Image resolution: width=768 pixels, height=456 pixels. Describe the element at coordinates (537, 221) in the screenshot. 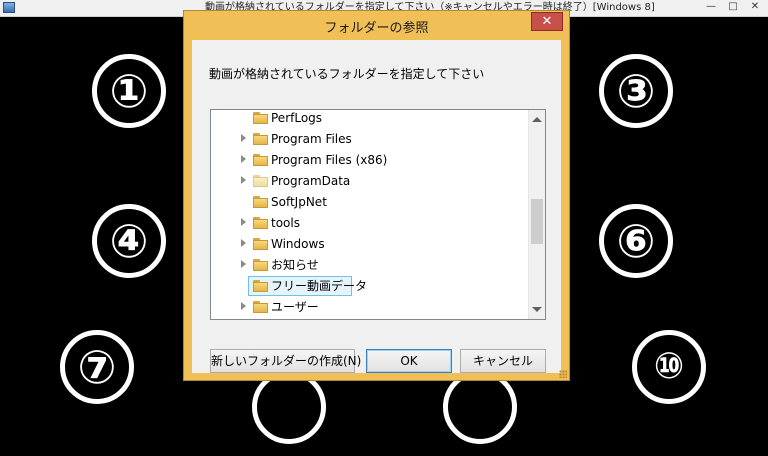

I see `scroll-thumb` at that location.